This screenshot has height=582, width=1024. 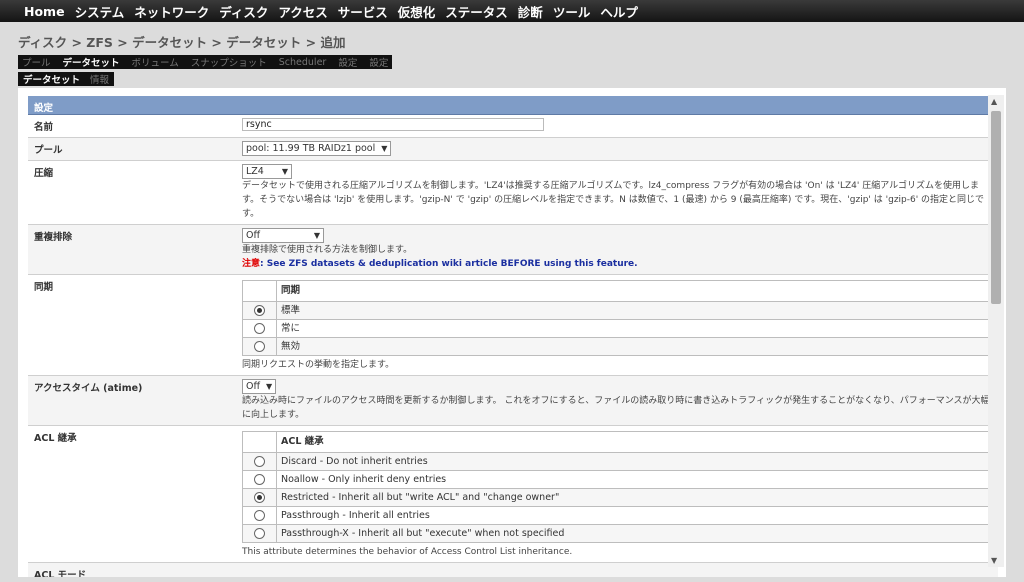 I want to click on sync-option-row: 常に, so click(x=618, y=328).